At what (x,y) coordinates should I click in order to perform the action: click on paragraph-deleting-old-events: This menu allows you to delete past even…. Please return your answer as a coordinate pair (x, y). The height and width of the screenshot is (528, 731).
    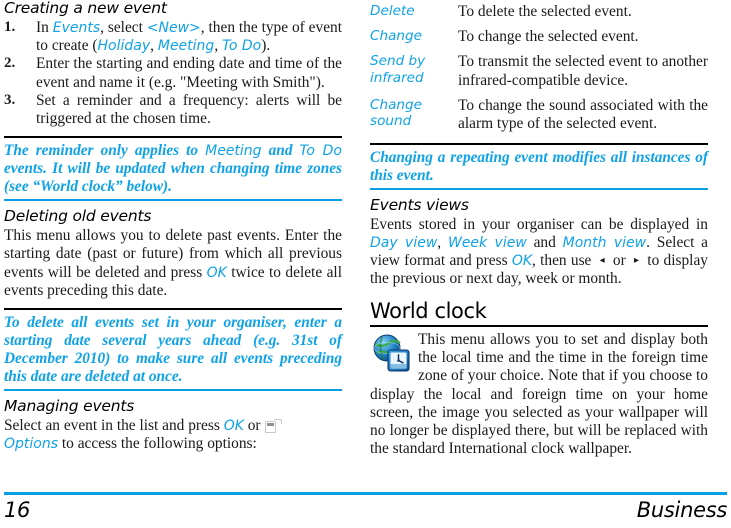
    Looking at the image, I should click on (173, 263).